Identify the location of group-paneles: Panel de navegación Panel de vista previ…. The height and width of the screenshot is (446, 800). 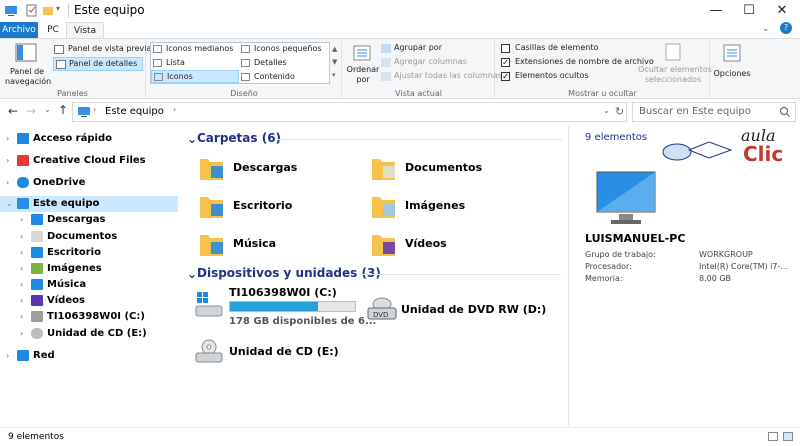
(75, 69).